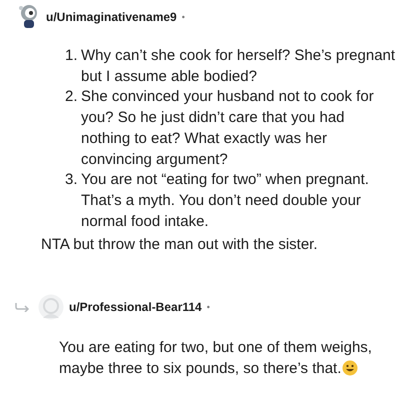 This screenshot has width=400, height=402. What do you see at coordinates (180, 245) in the screenshot?
I see `comment-text: NTA but throw the man out with the sister.` at bounding box center [180, 245].